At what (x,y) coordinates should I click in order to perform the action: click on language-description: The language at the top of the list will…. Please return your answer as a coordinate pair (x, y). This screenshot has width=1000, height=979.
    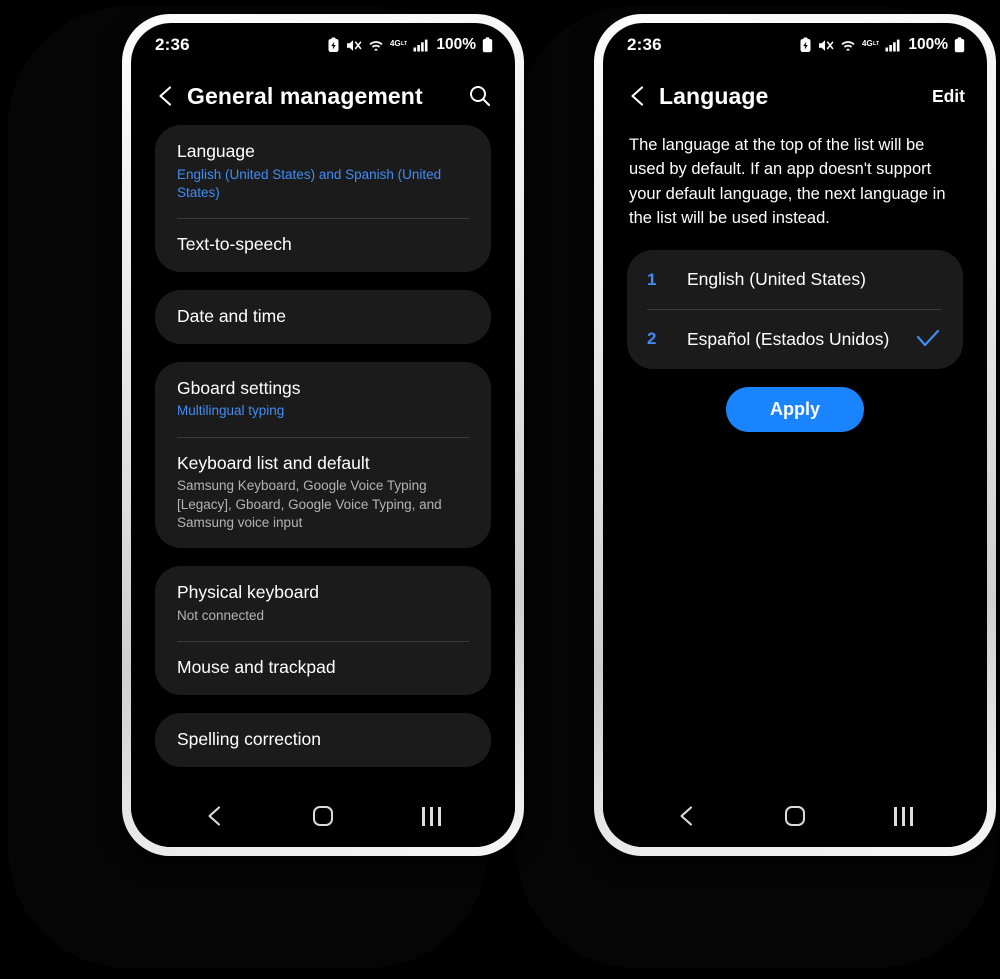
    Looking at the image, I should click on (787, 181).